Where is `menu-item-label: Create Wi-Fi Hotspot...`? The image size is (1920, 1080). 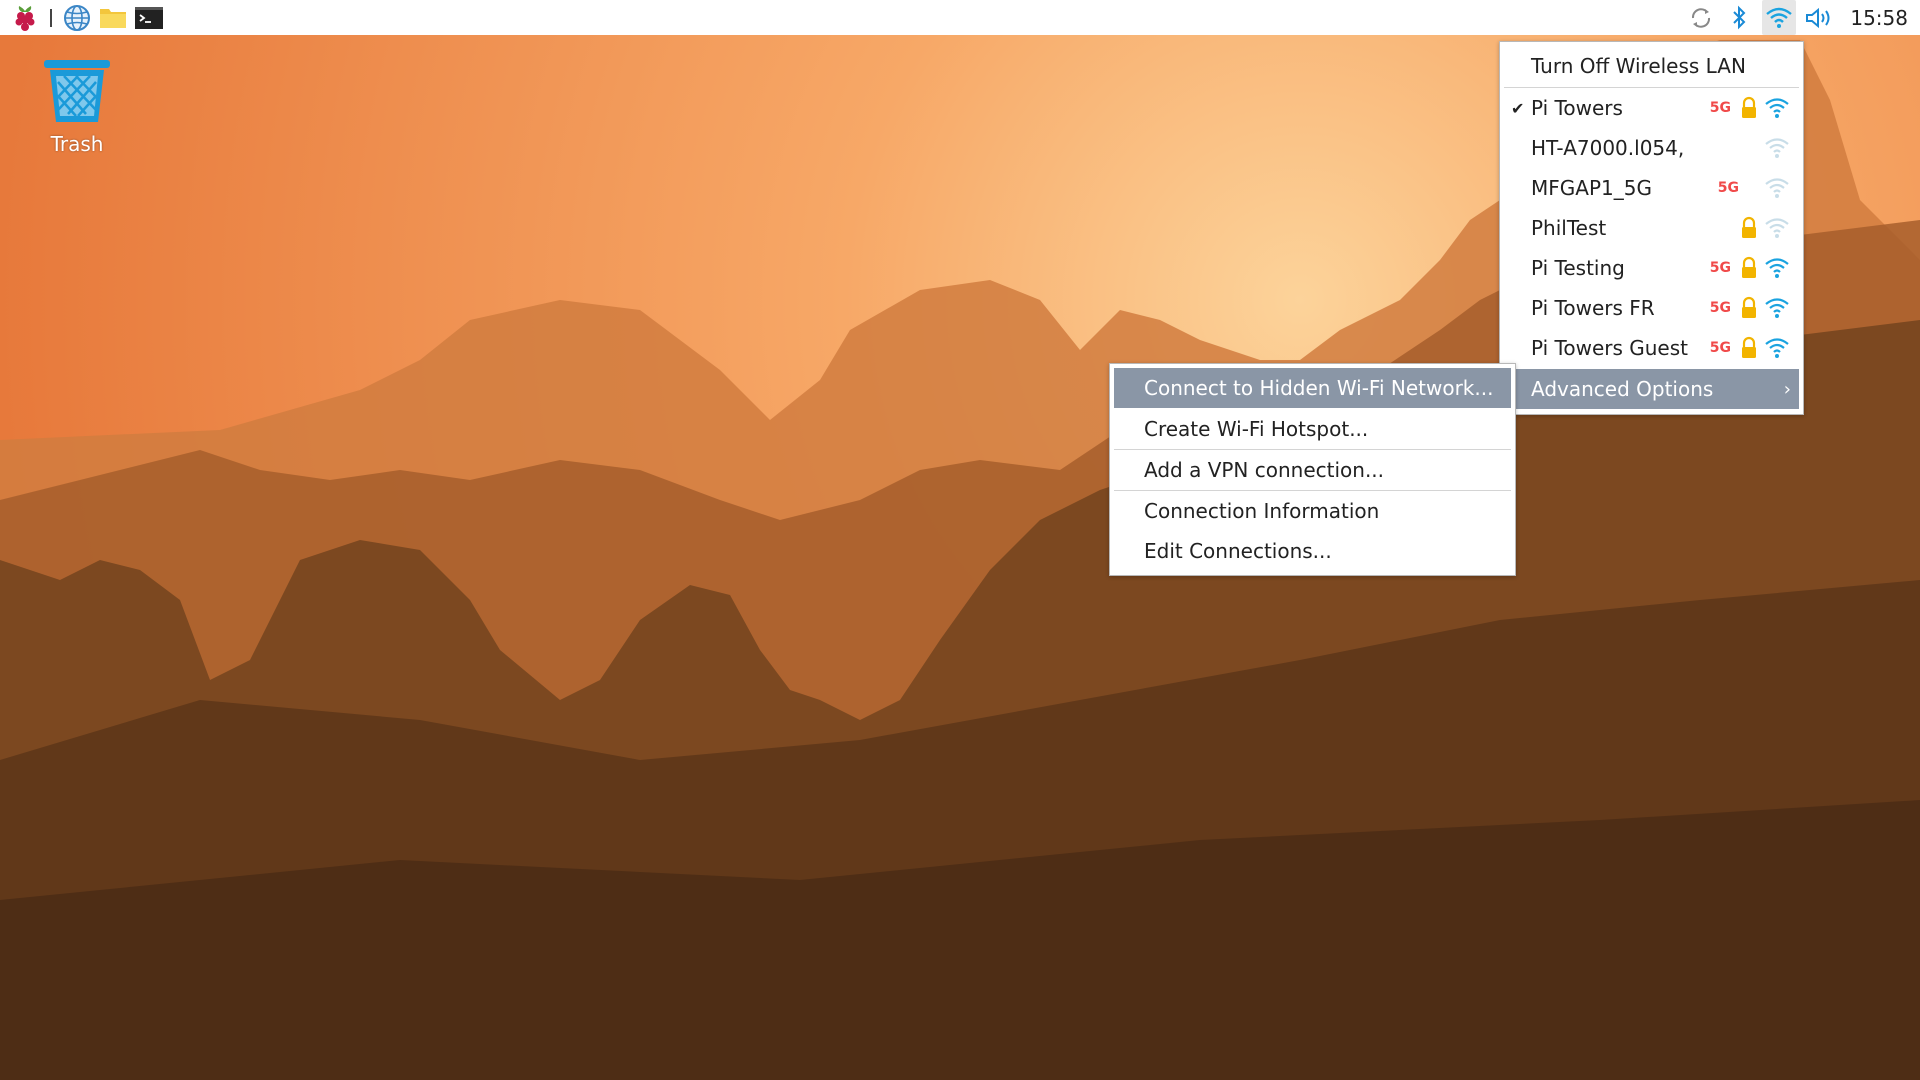 menu-item-label: Create Wi-Fi Hotspot... is located at coordinates (1256, 429).